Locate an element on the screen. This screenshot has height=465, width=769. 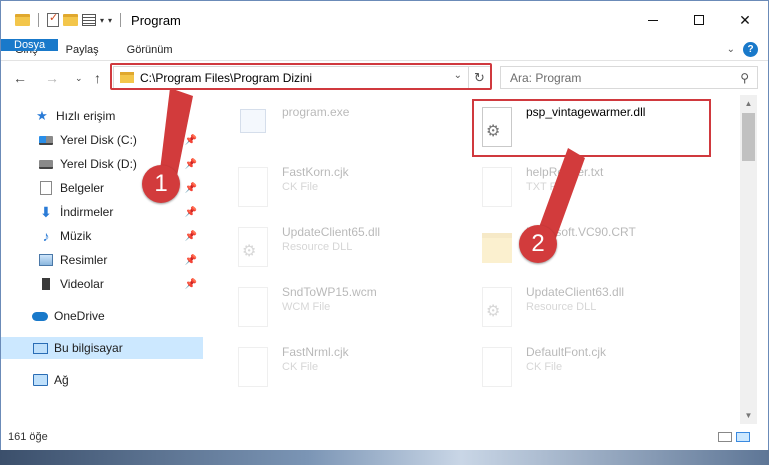
file-name: SndToWP15.wcm is located at coordinates (329, 292).